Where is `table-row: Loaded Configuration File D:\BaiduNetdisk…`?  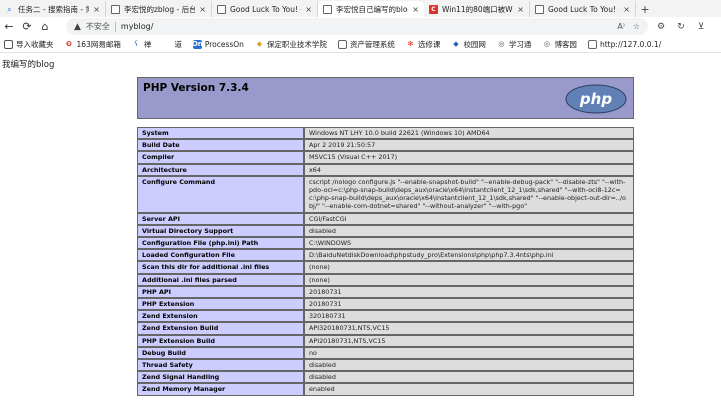 table-row: Loaded Configuration File D:\BaiduNetdisk… is located at coordinates (385, 255).